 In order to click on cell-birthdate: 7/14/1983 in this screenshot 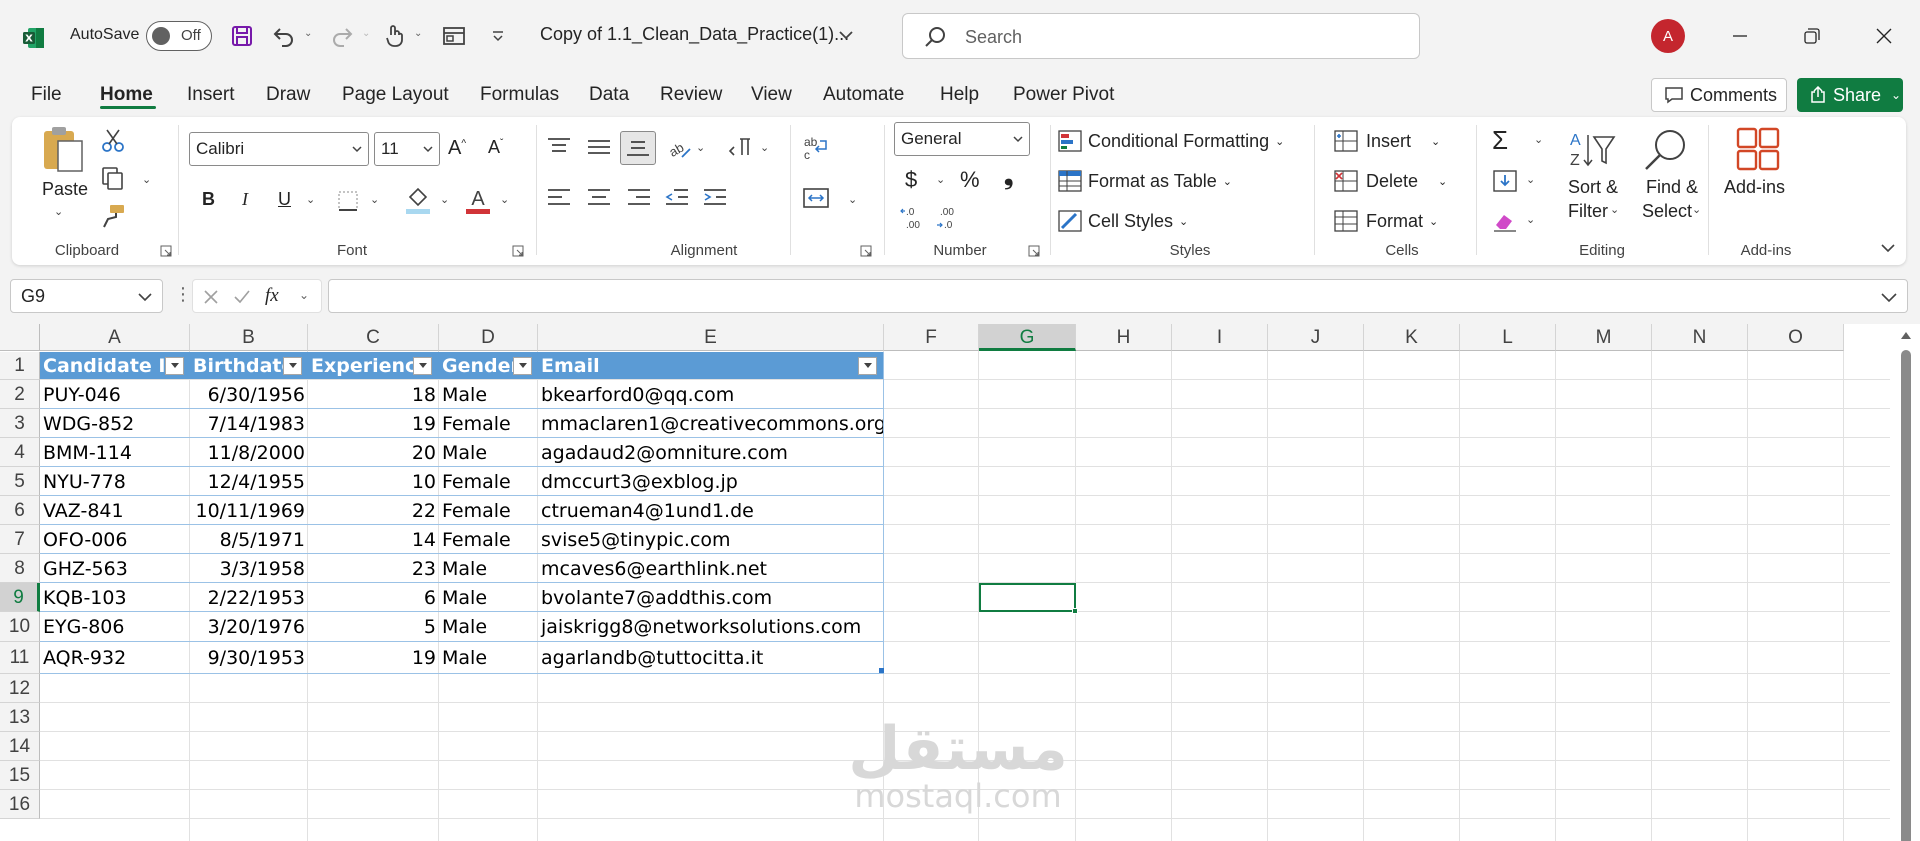, I will do `click(249, 423)`.